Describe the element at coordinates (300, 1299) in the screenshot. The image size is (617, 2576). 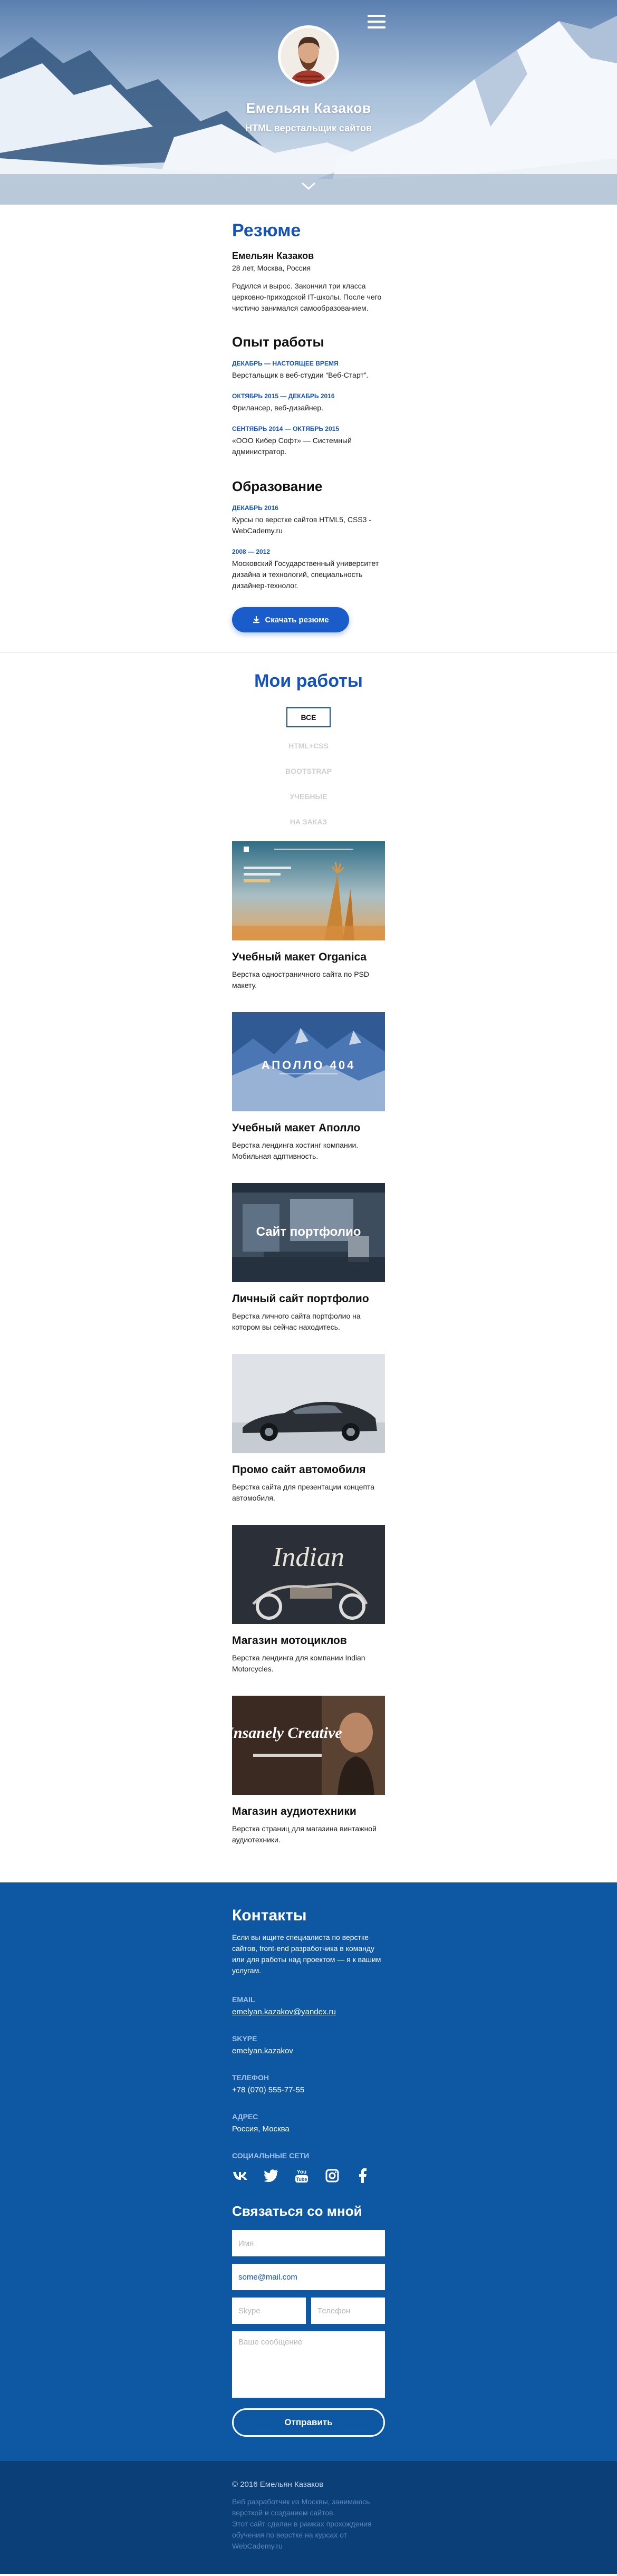
I see `work-title: Личный сайт портфолио` at that location.